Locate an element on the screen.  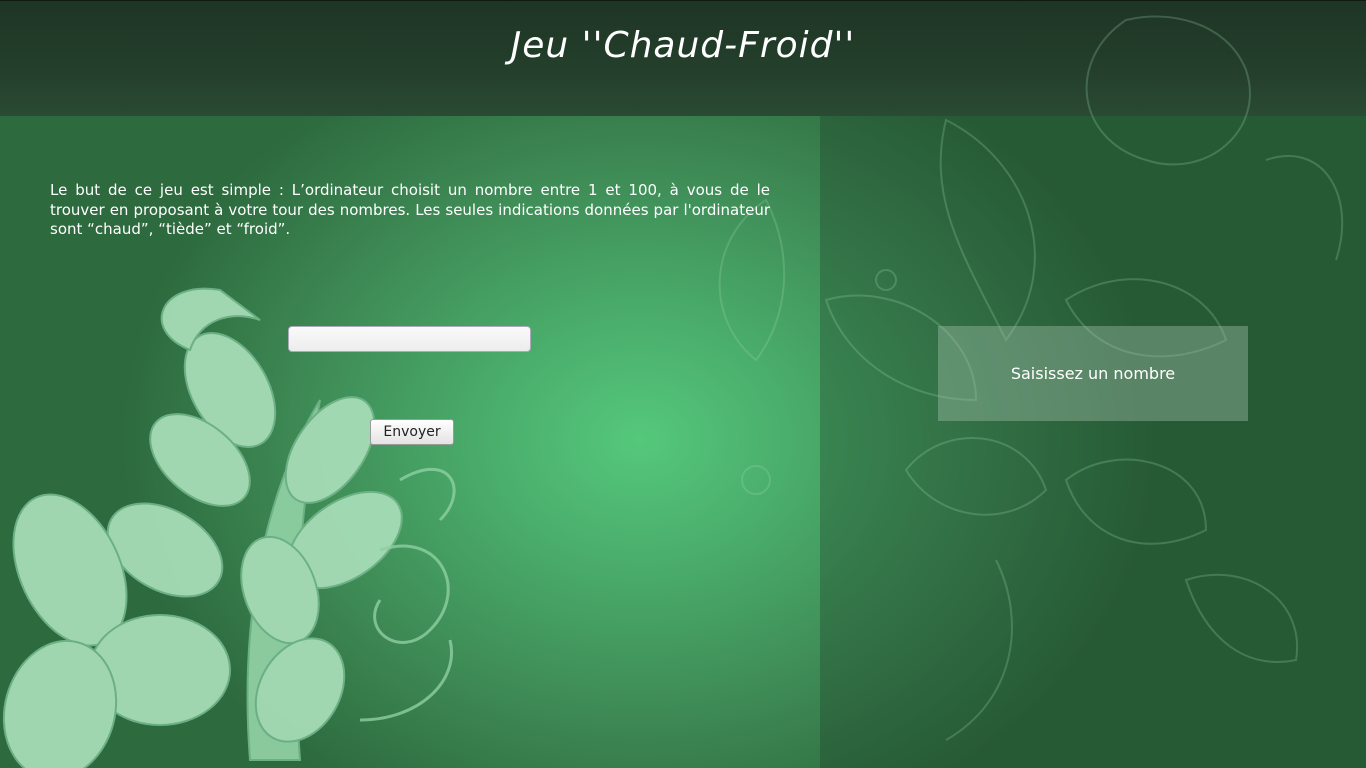
send-button: Envoyer is located at coordinates (412, 432).